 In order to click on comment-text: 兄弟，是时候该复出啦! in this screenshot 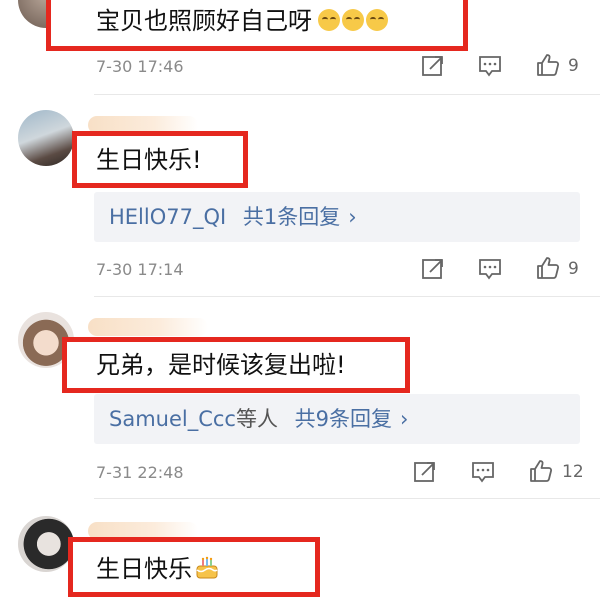, I will do `click(221, 365)`.